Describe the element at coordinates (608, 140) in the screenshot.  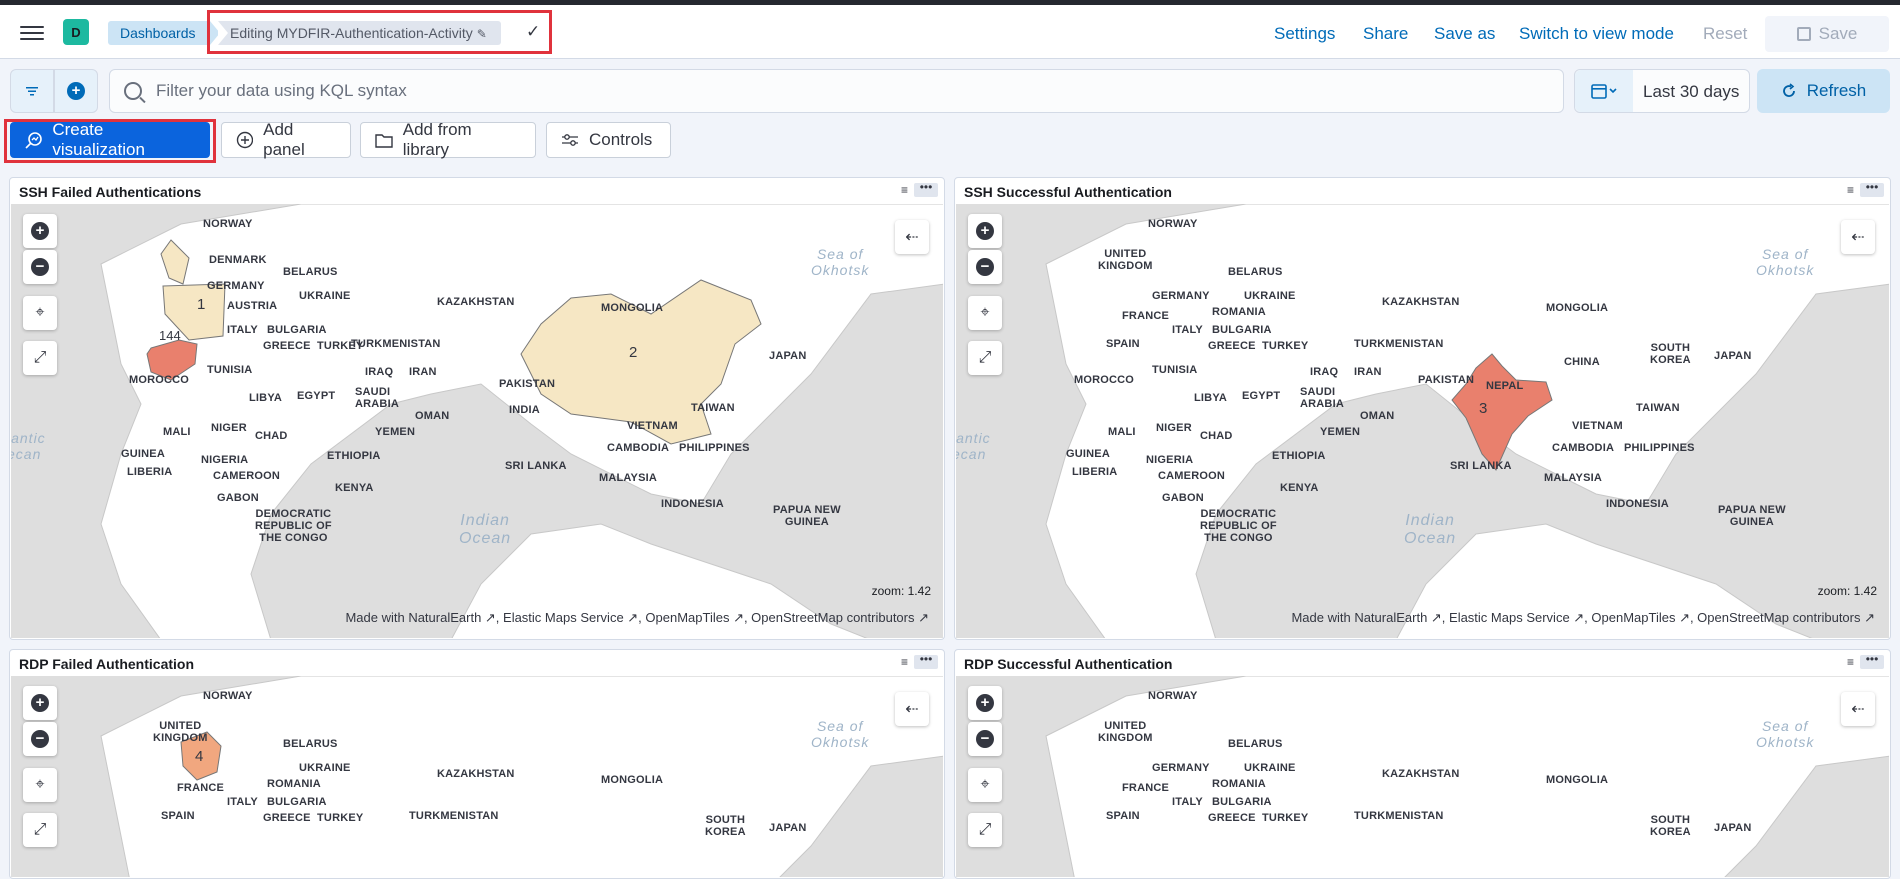
I see `controls-button: Controls` at that location.